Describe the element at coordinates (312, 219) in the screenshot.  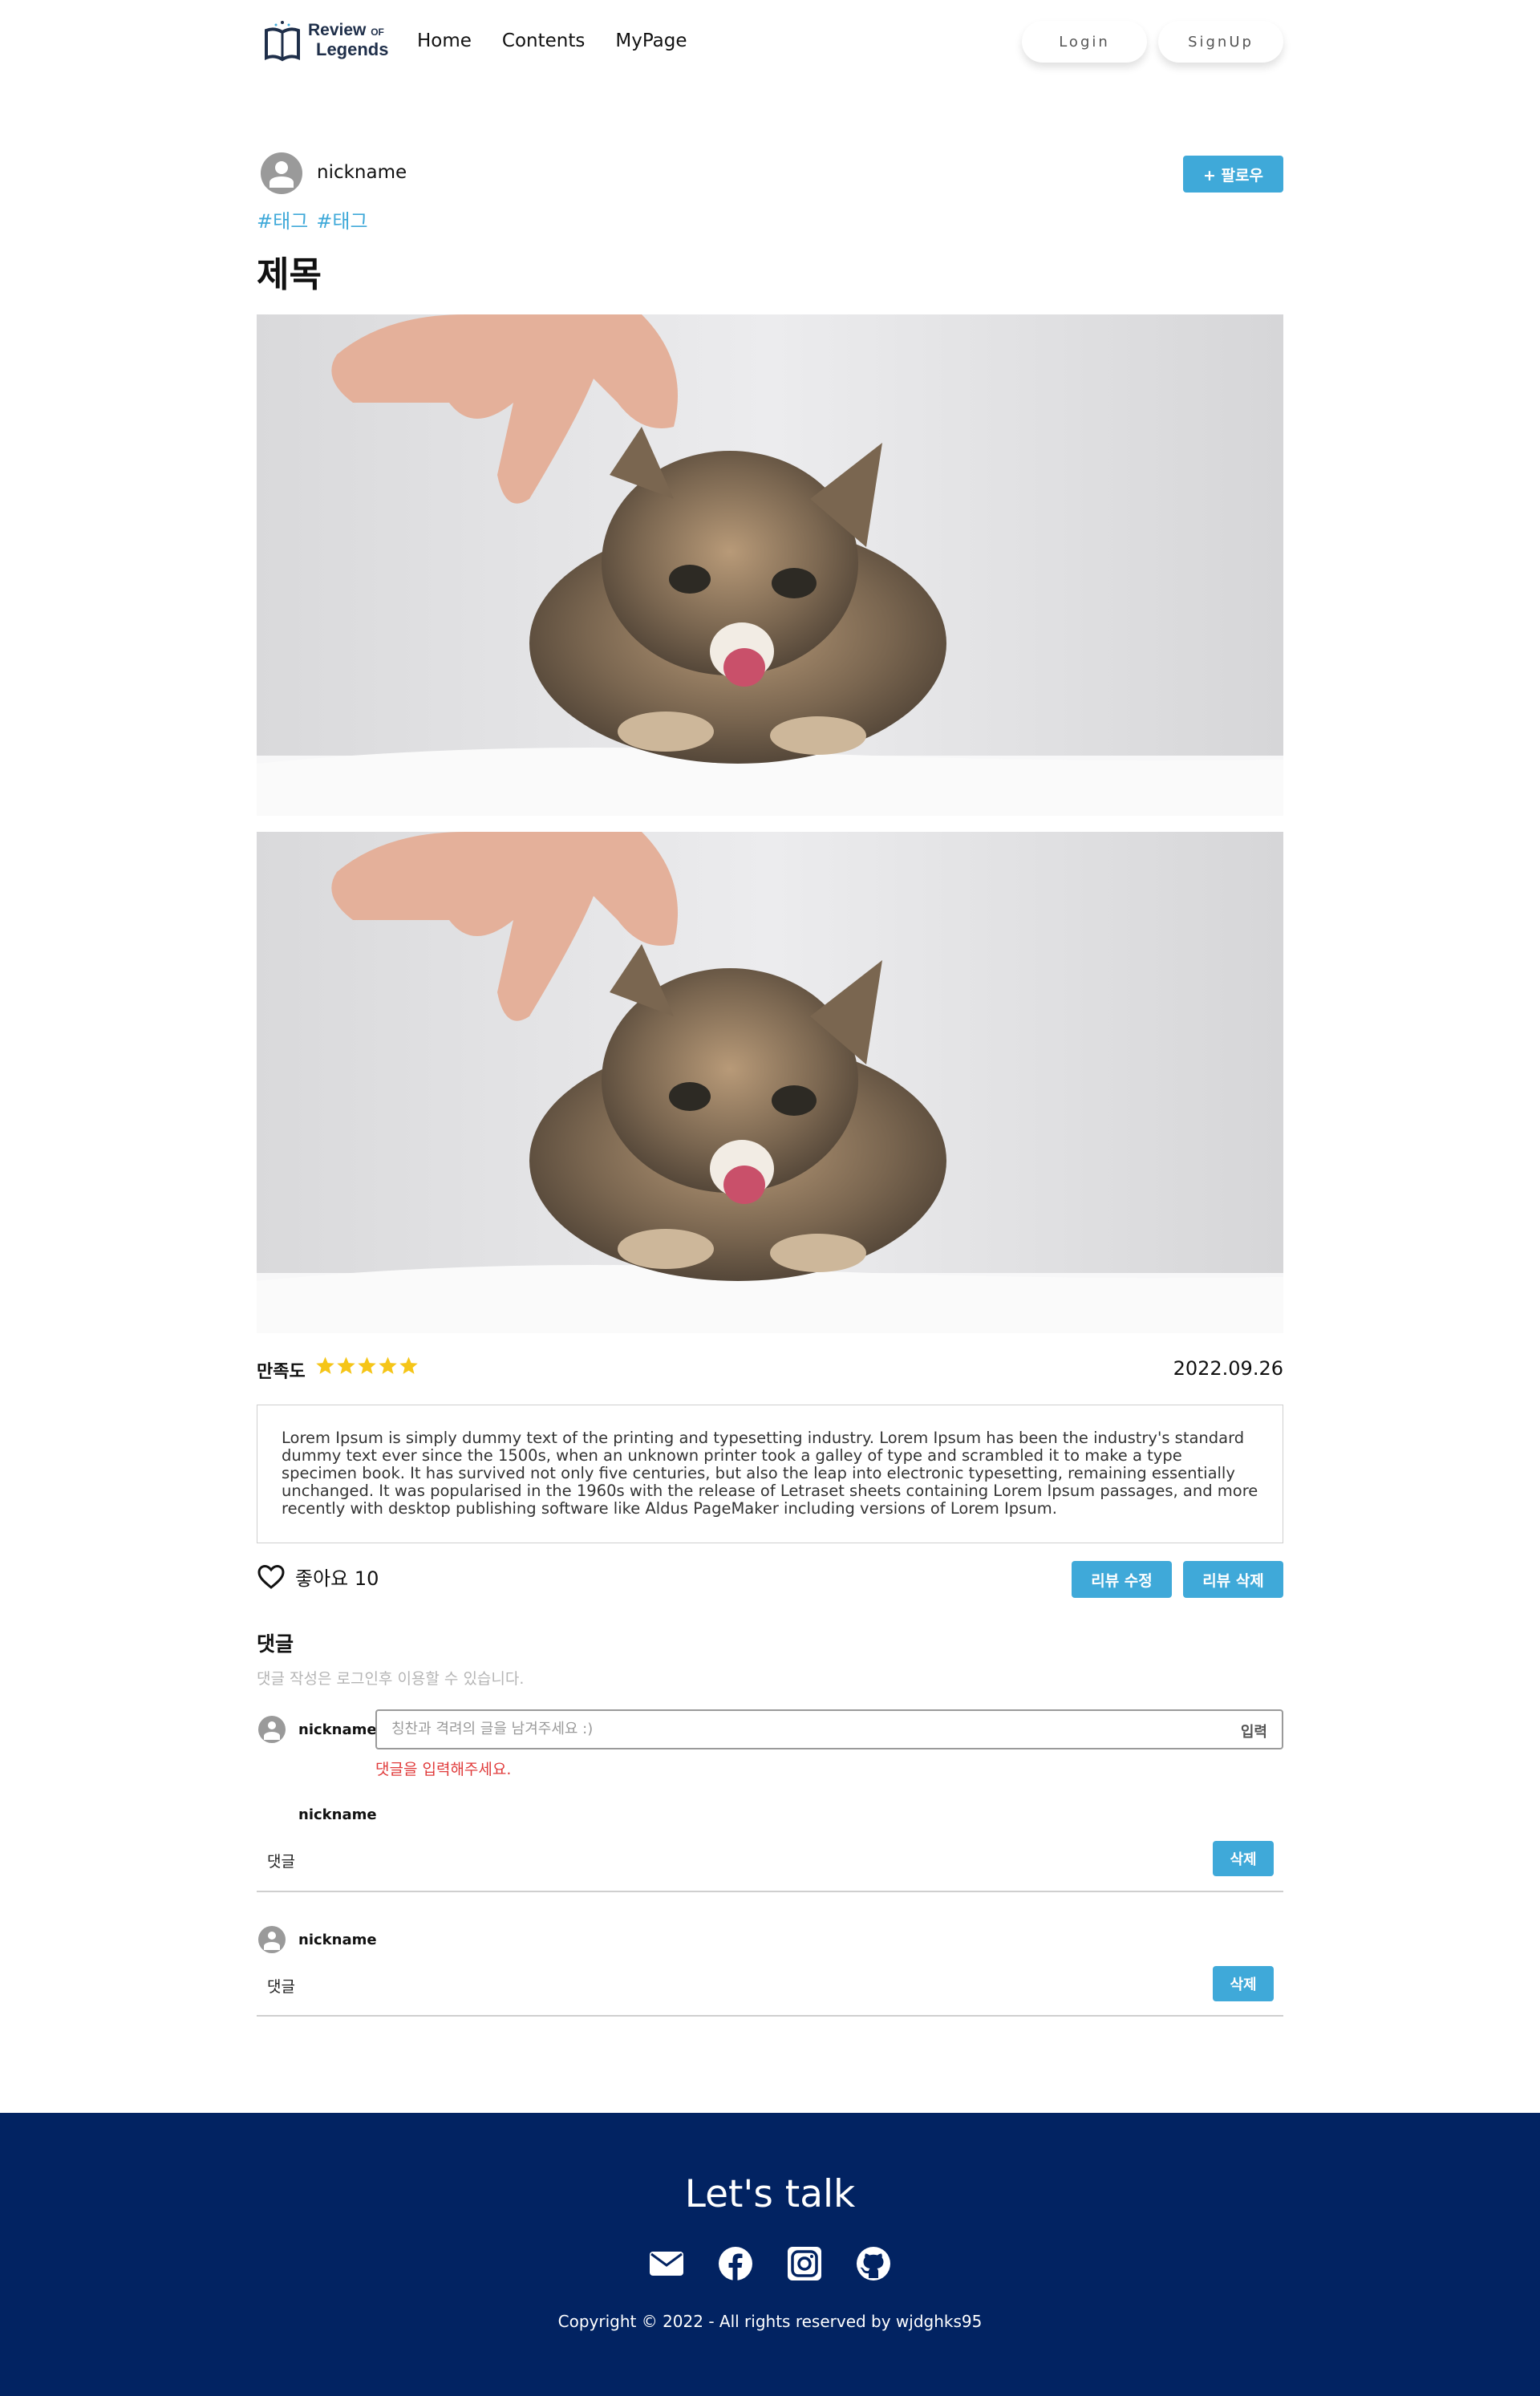
I see `tag-list: #태그 #태그` at that location.